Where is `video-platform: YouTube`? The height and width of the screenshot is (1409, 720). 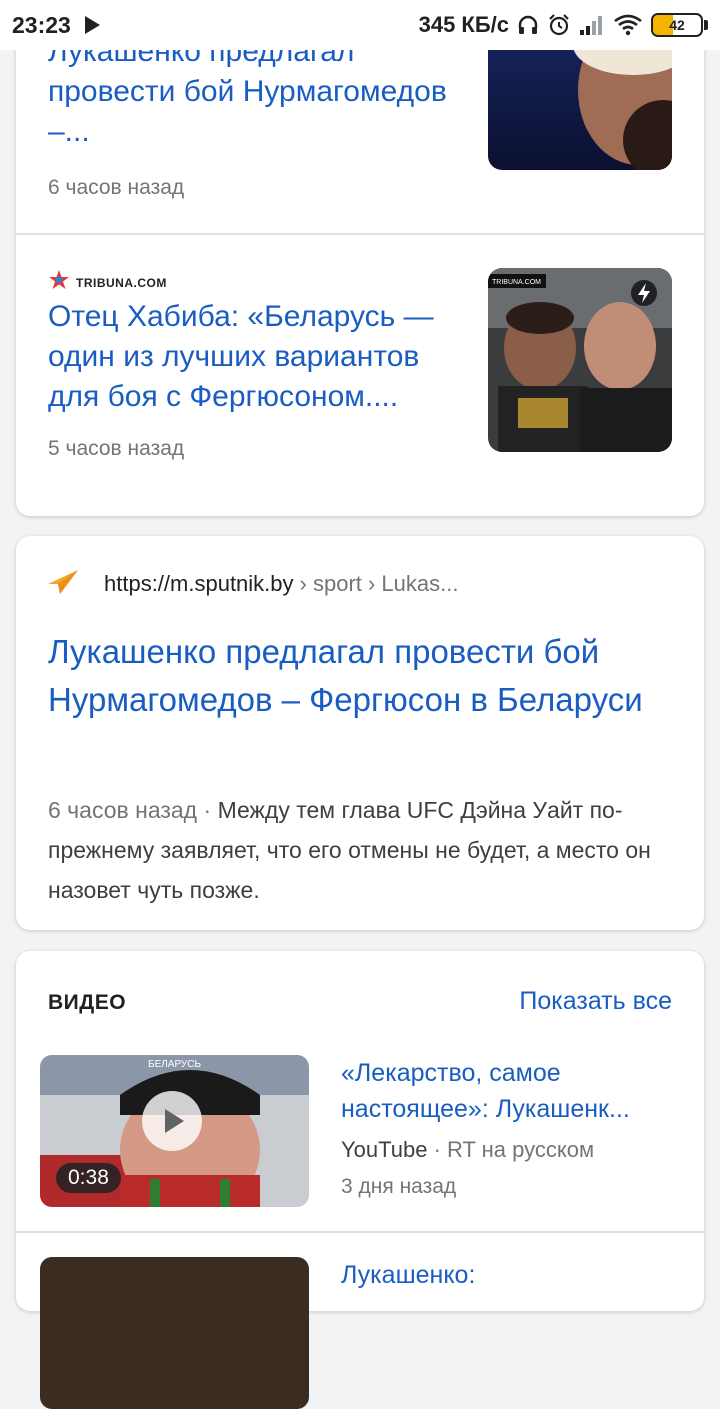 video-platform: YouTube is located at coordinates (384, 1149).